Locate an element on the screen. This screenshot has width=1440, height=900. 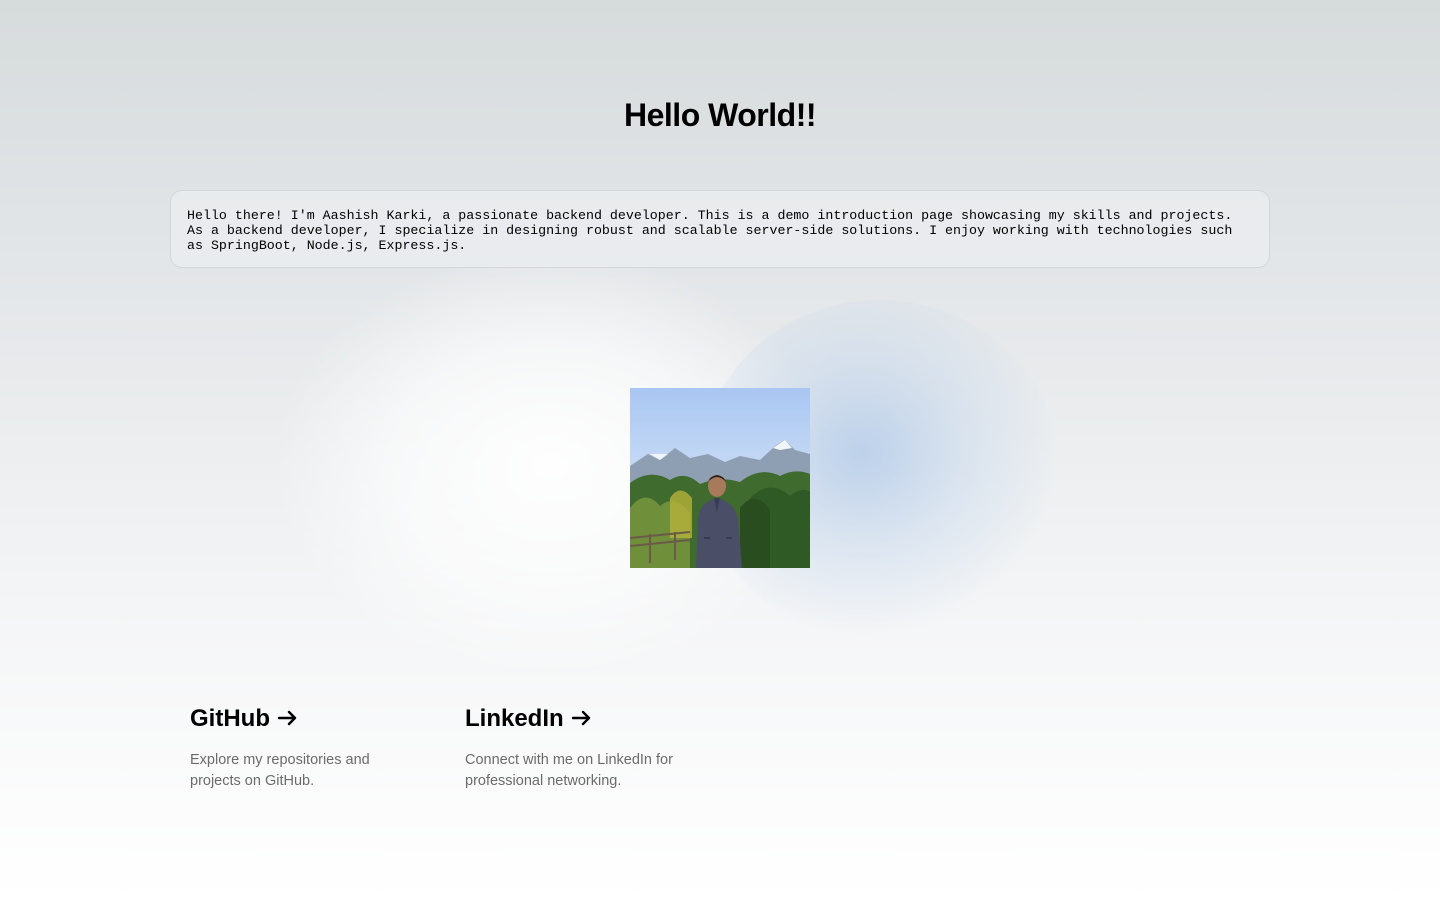
page-title: Hello World!! is located at coordinates (720, 115).